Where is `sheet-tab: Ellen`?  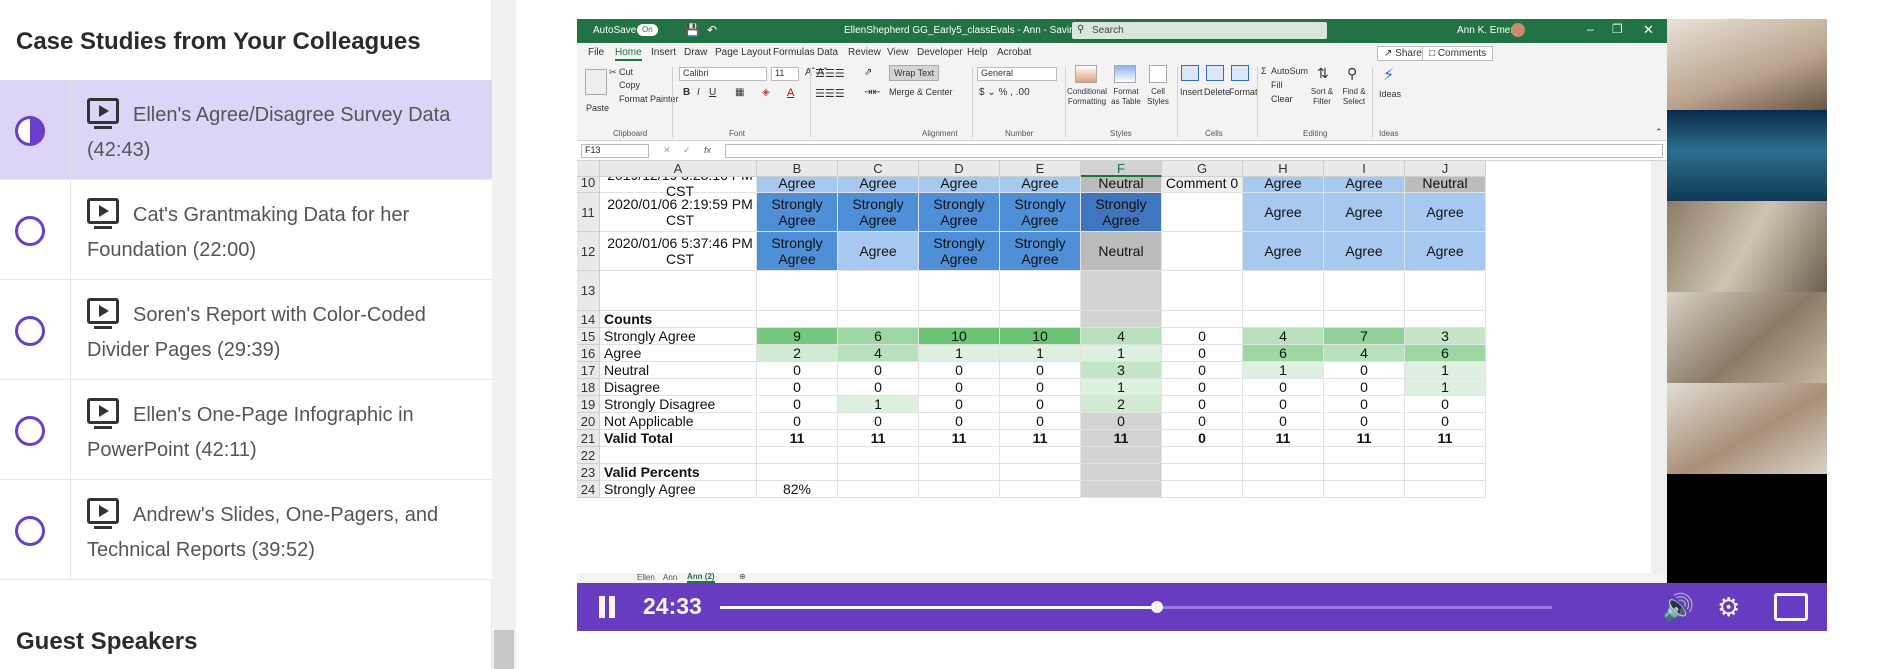
sheet-tab: Ellen is located at coordinates (646, 577).